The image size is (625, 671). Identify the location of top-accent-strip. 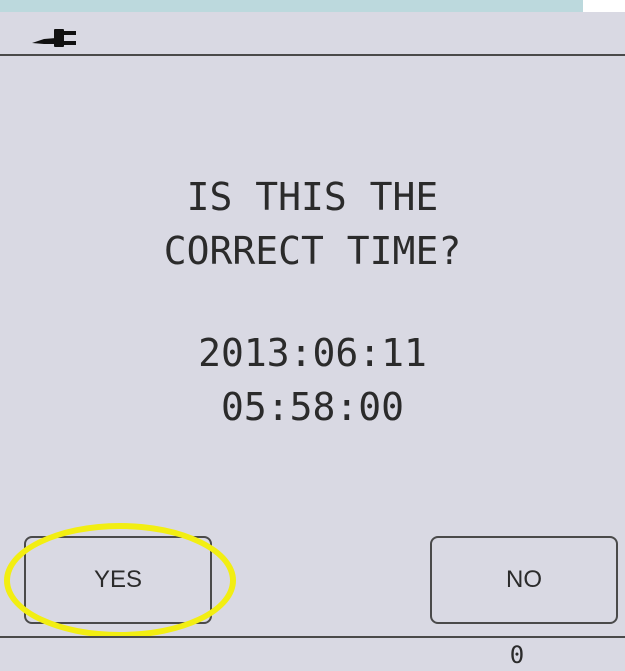
(291, 6).